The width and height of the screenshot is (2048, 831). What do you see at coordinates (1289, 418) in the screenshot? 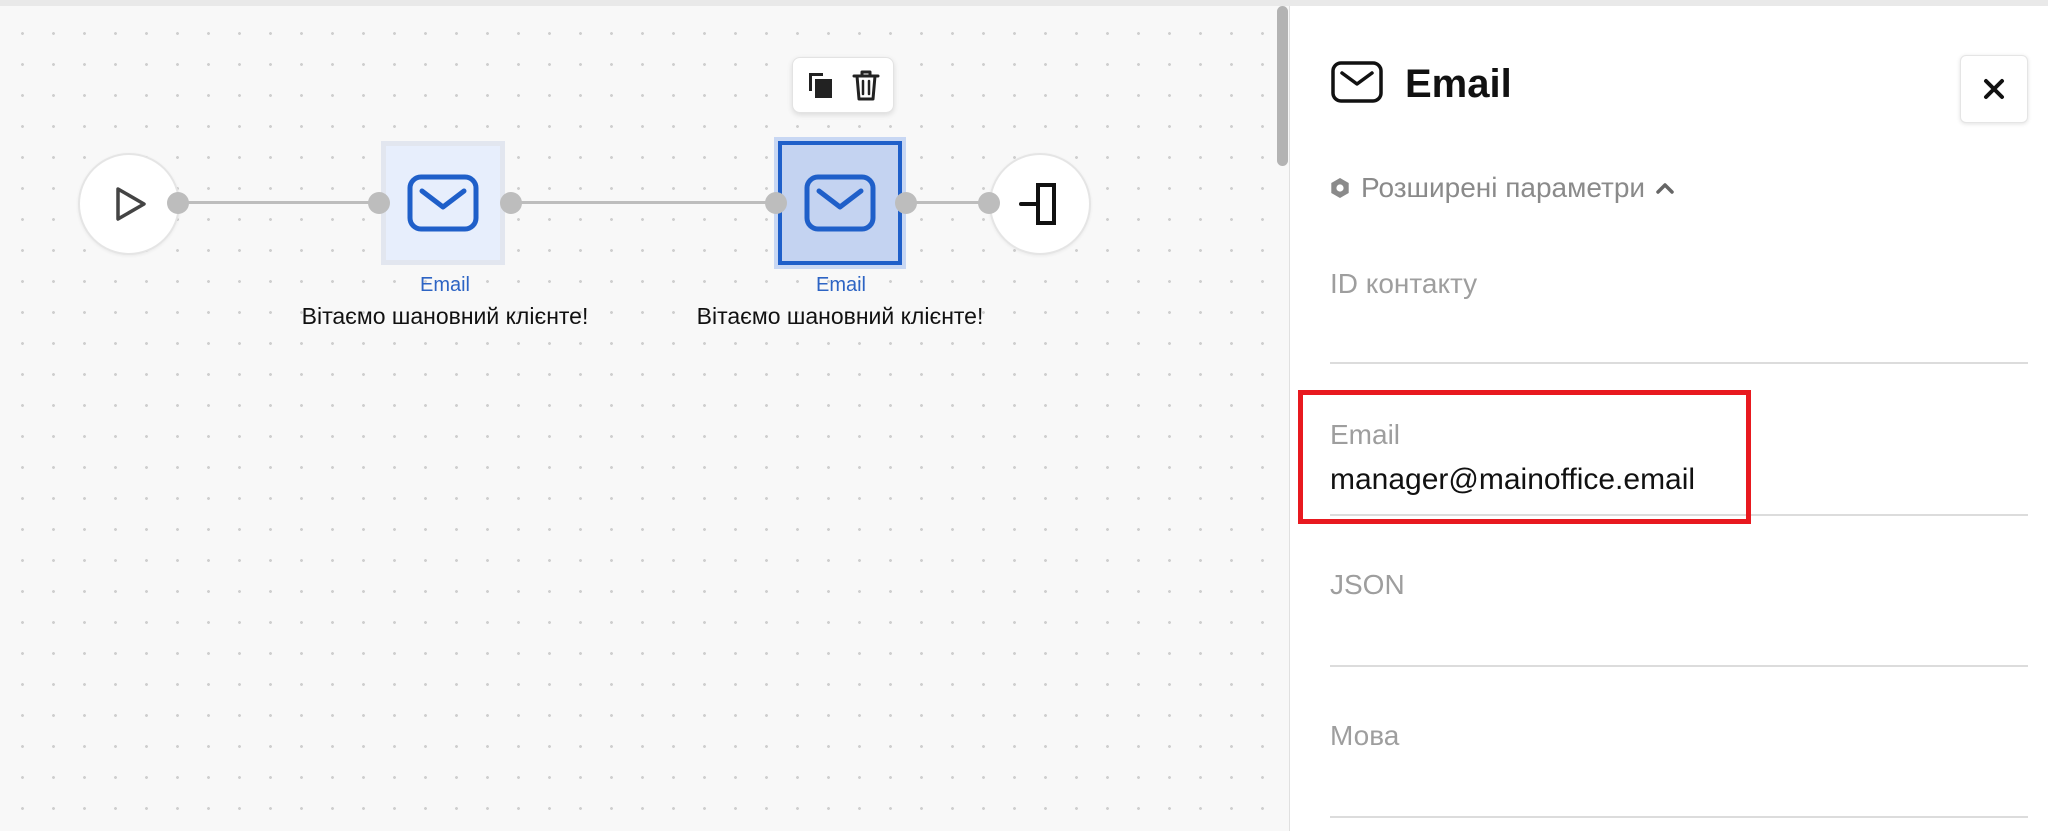
I see `panel-divider` at bounding box center [1289, 418].